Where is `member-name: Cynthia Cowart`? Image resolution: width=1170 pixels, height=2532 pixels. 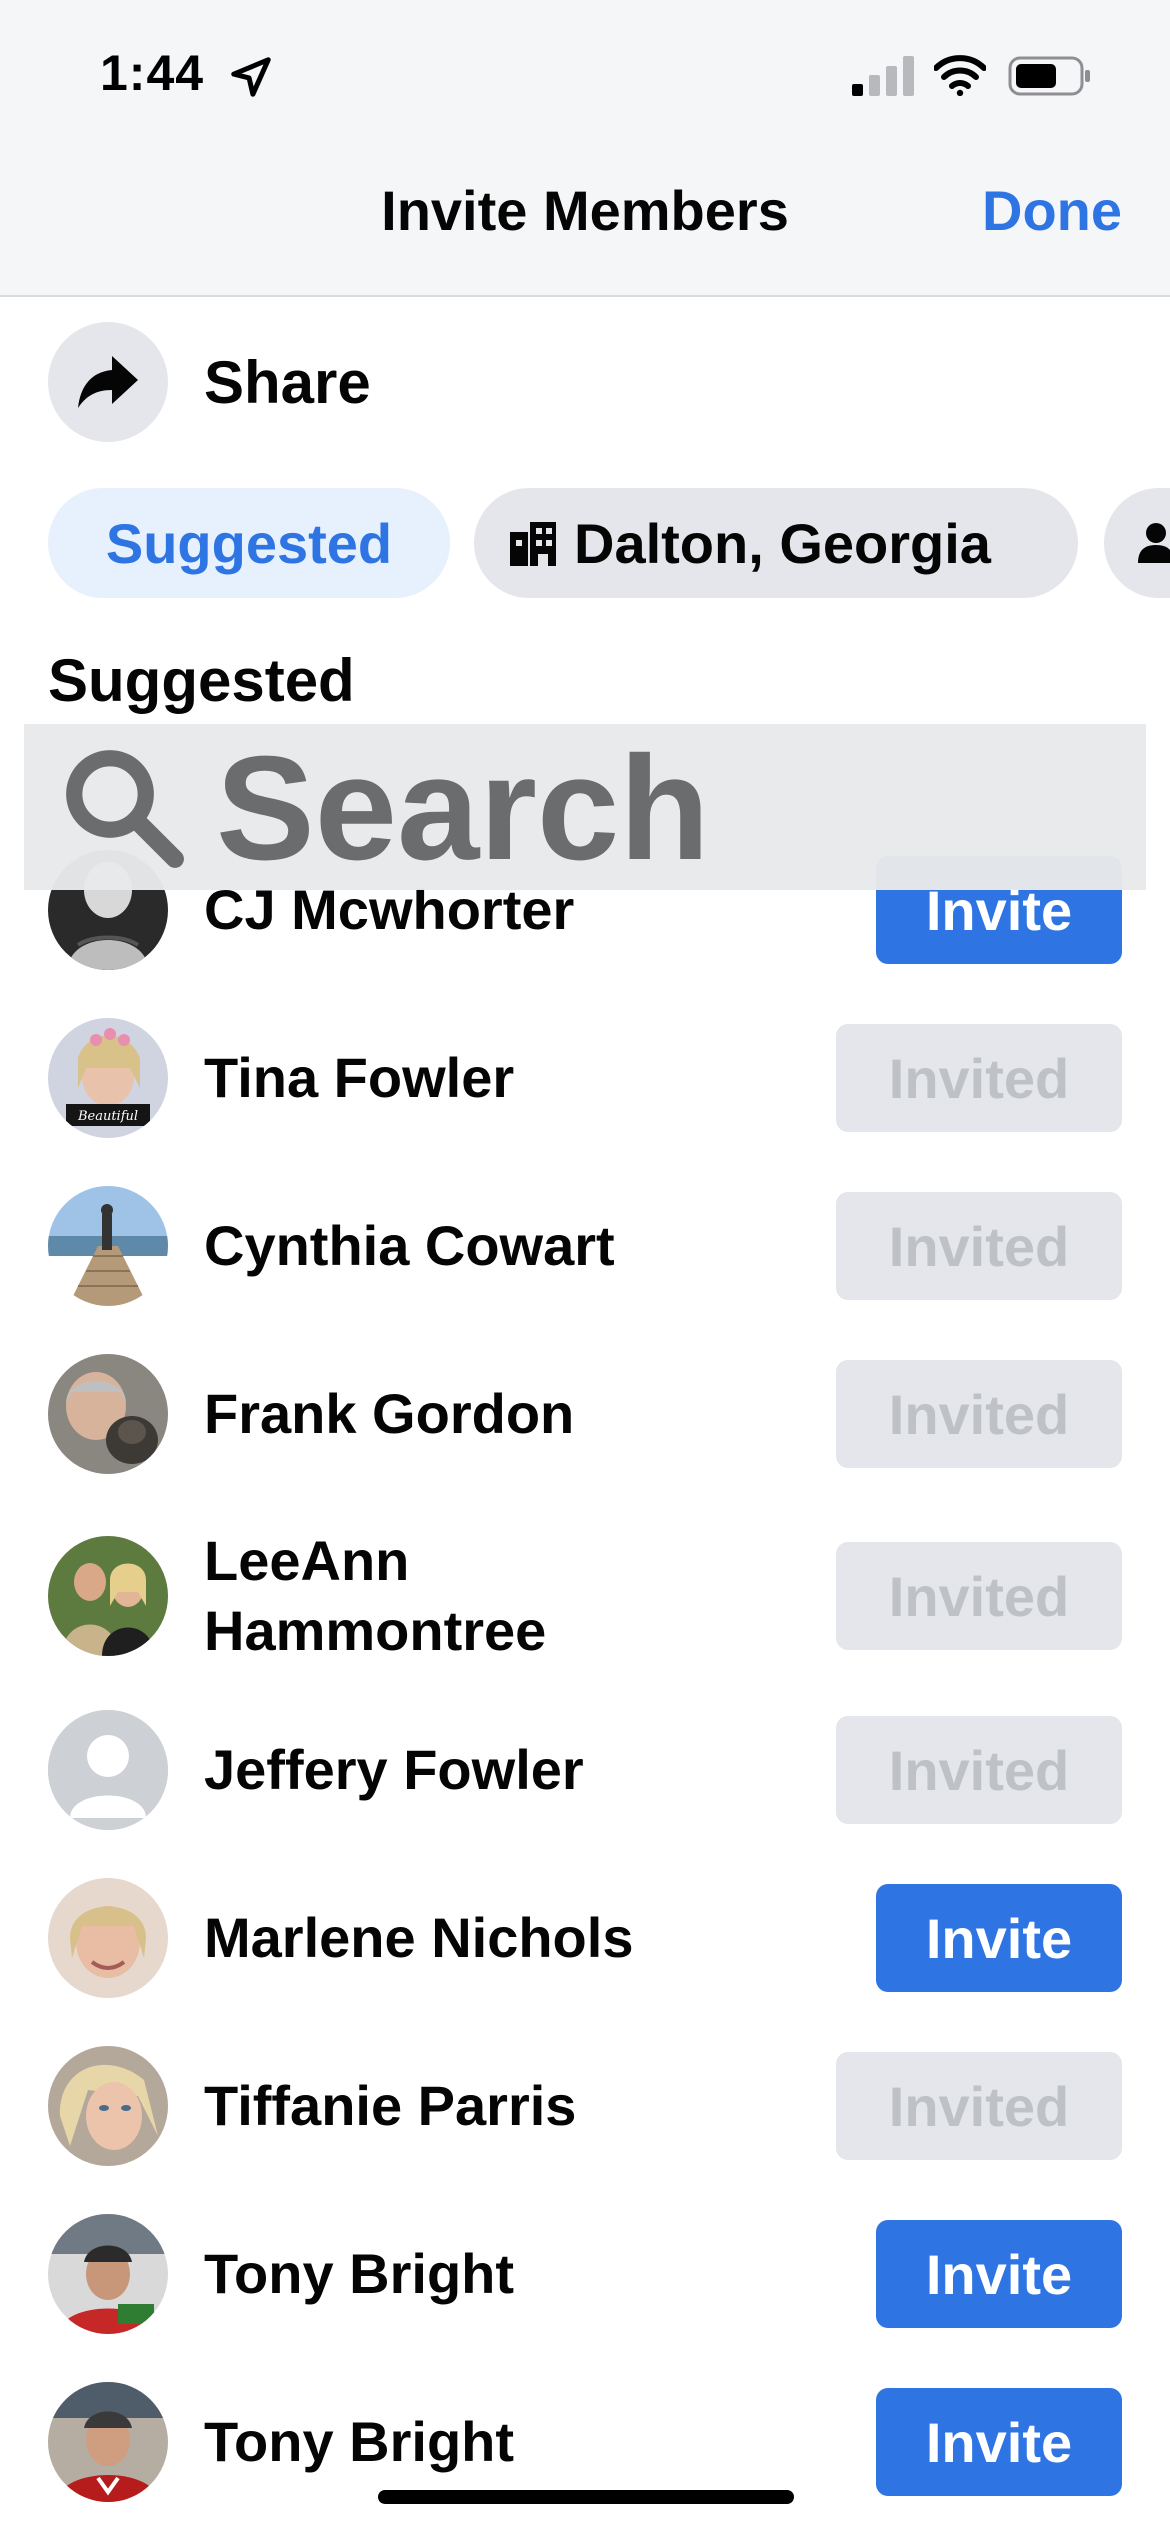
member-name: Cynthia Cowart is located at coordinates (409, 1245).